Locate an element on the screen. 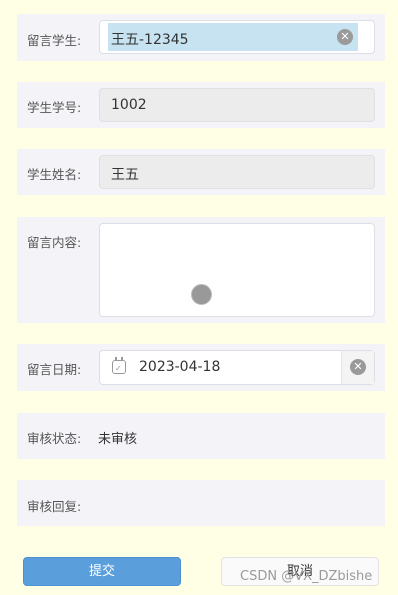 This screenshot has height=595, width=398. submit-button: 提交 is located at coordinates (102, 571).